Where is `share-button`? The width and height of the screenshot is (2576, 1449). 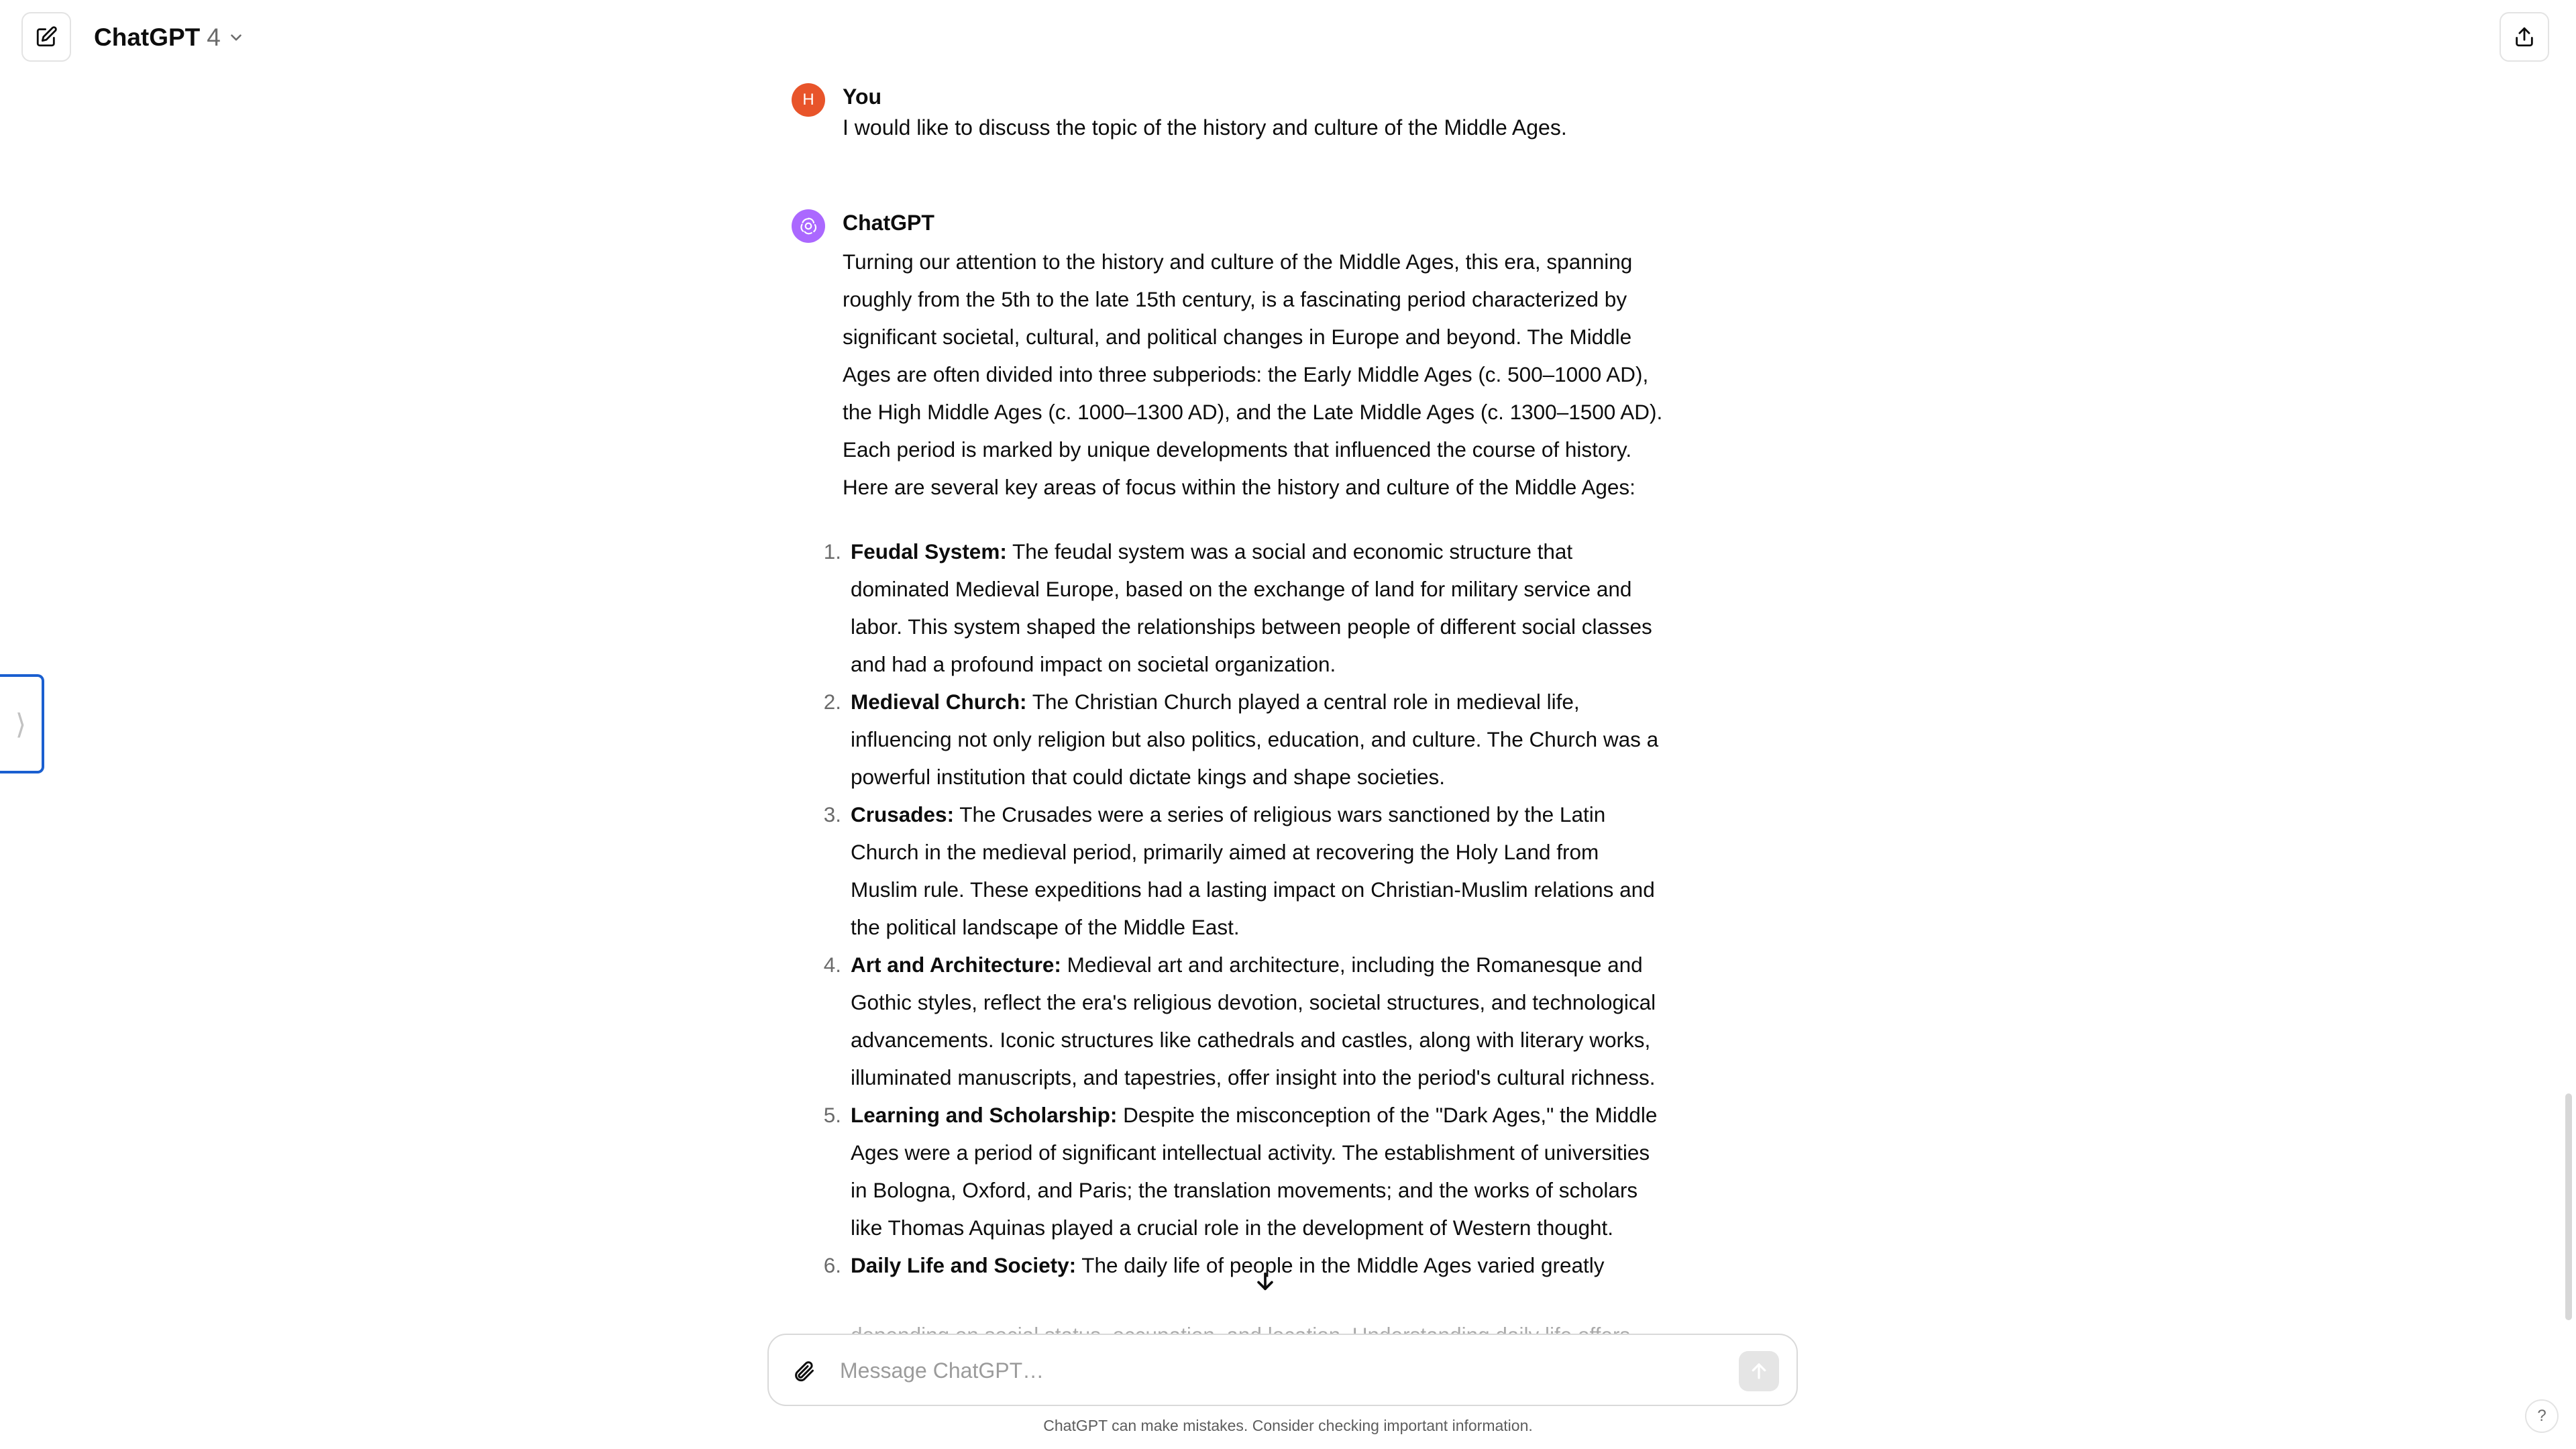 share-button is located at coordinates (2524, 37).